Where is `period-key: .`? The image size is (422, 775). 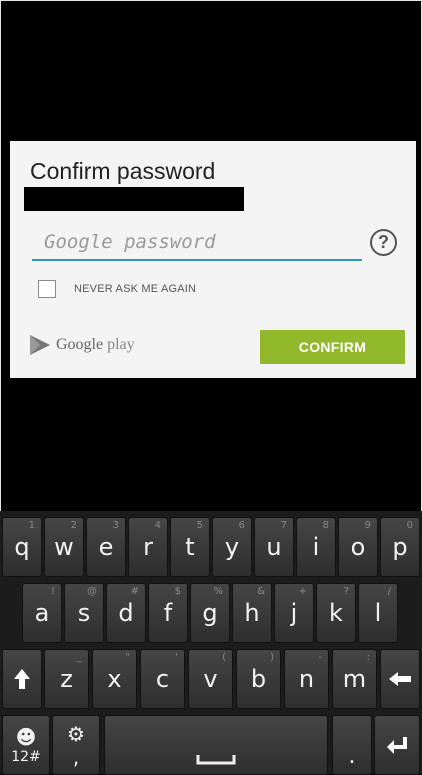 period-key: . is located at coordinates (352, 745).